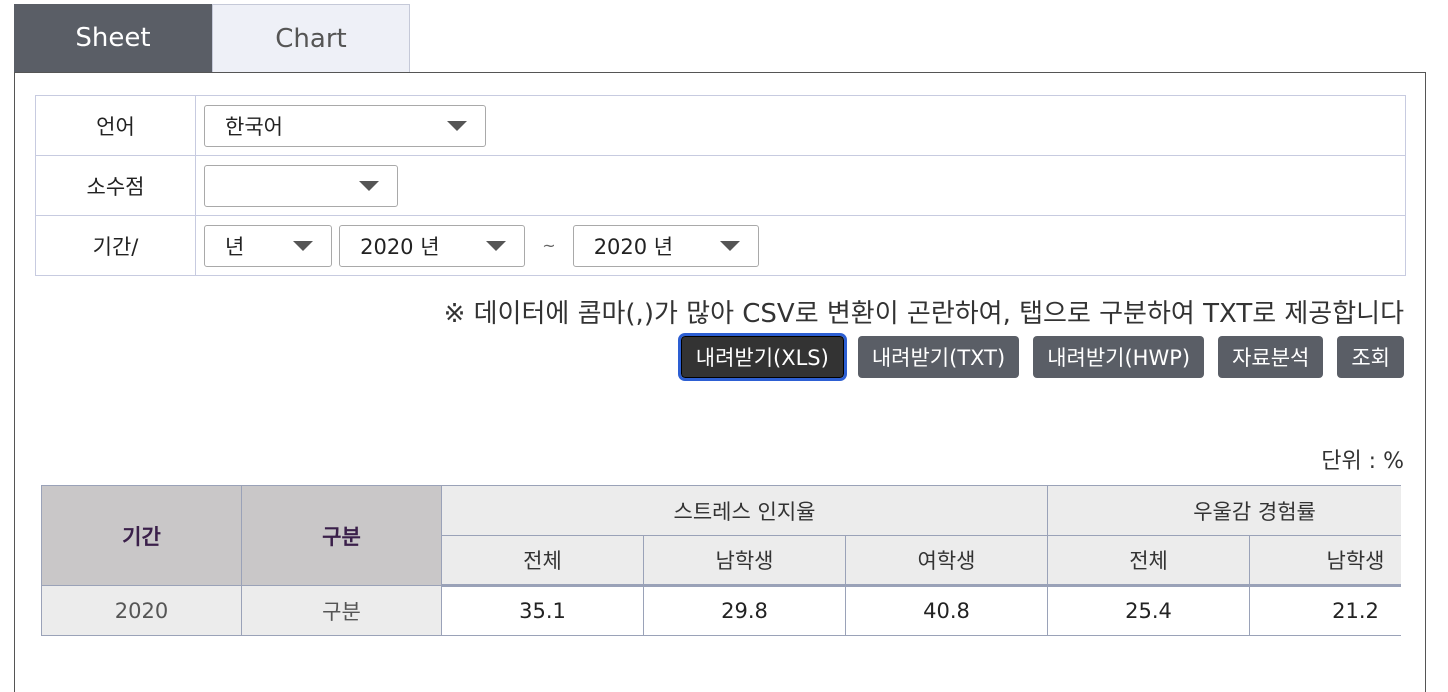 This screenshot has width=1448, height=692. What do you see at coordinates (762, 357) in the screenshot?
I see `download-xls-button: 내려받기(XLS)` at bounding box center [762, 357].